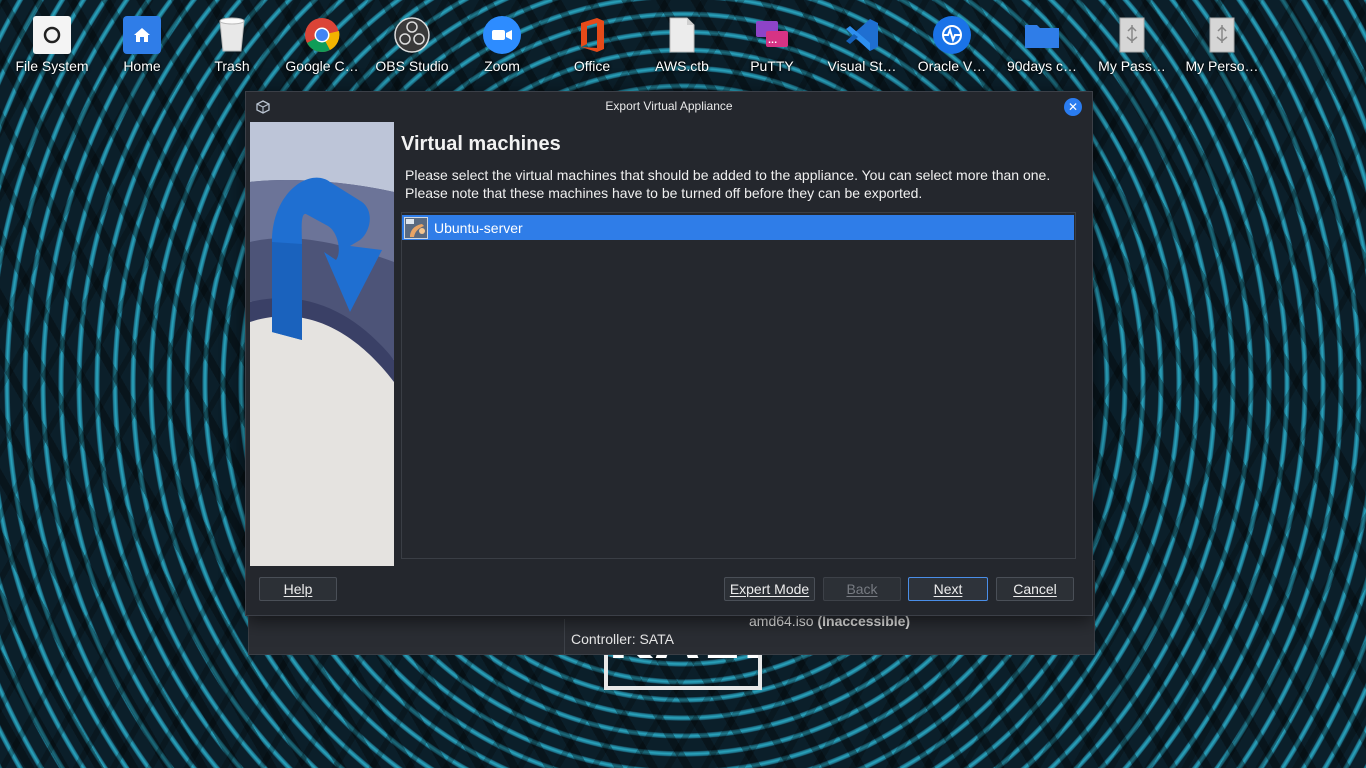 The width and height of the screenshot is (1366, 768). I want to click on desktop-icon-label: Home, so click(142, 66).